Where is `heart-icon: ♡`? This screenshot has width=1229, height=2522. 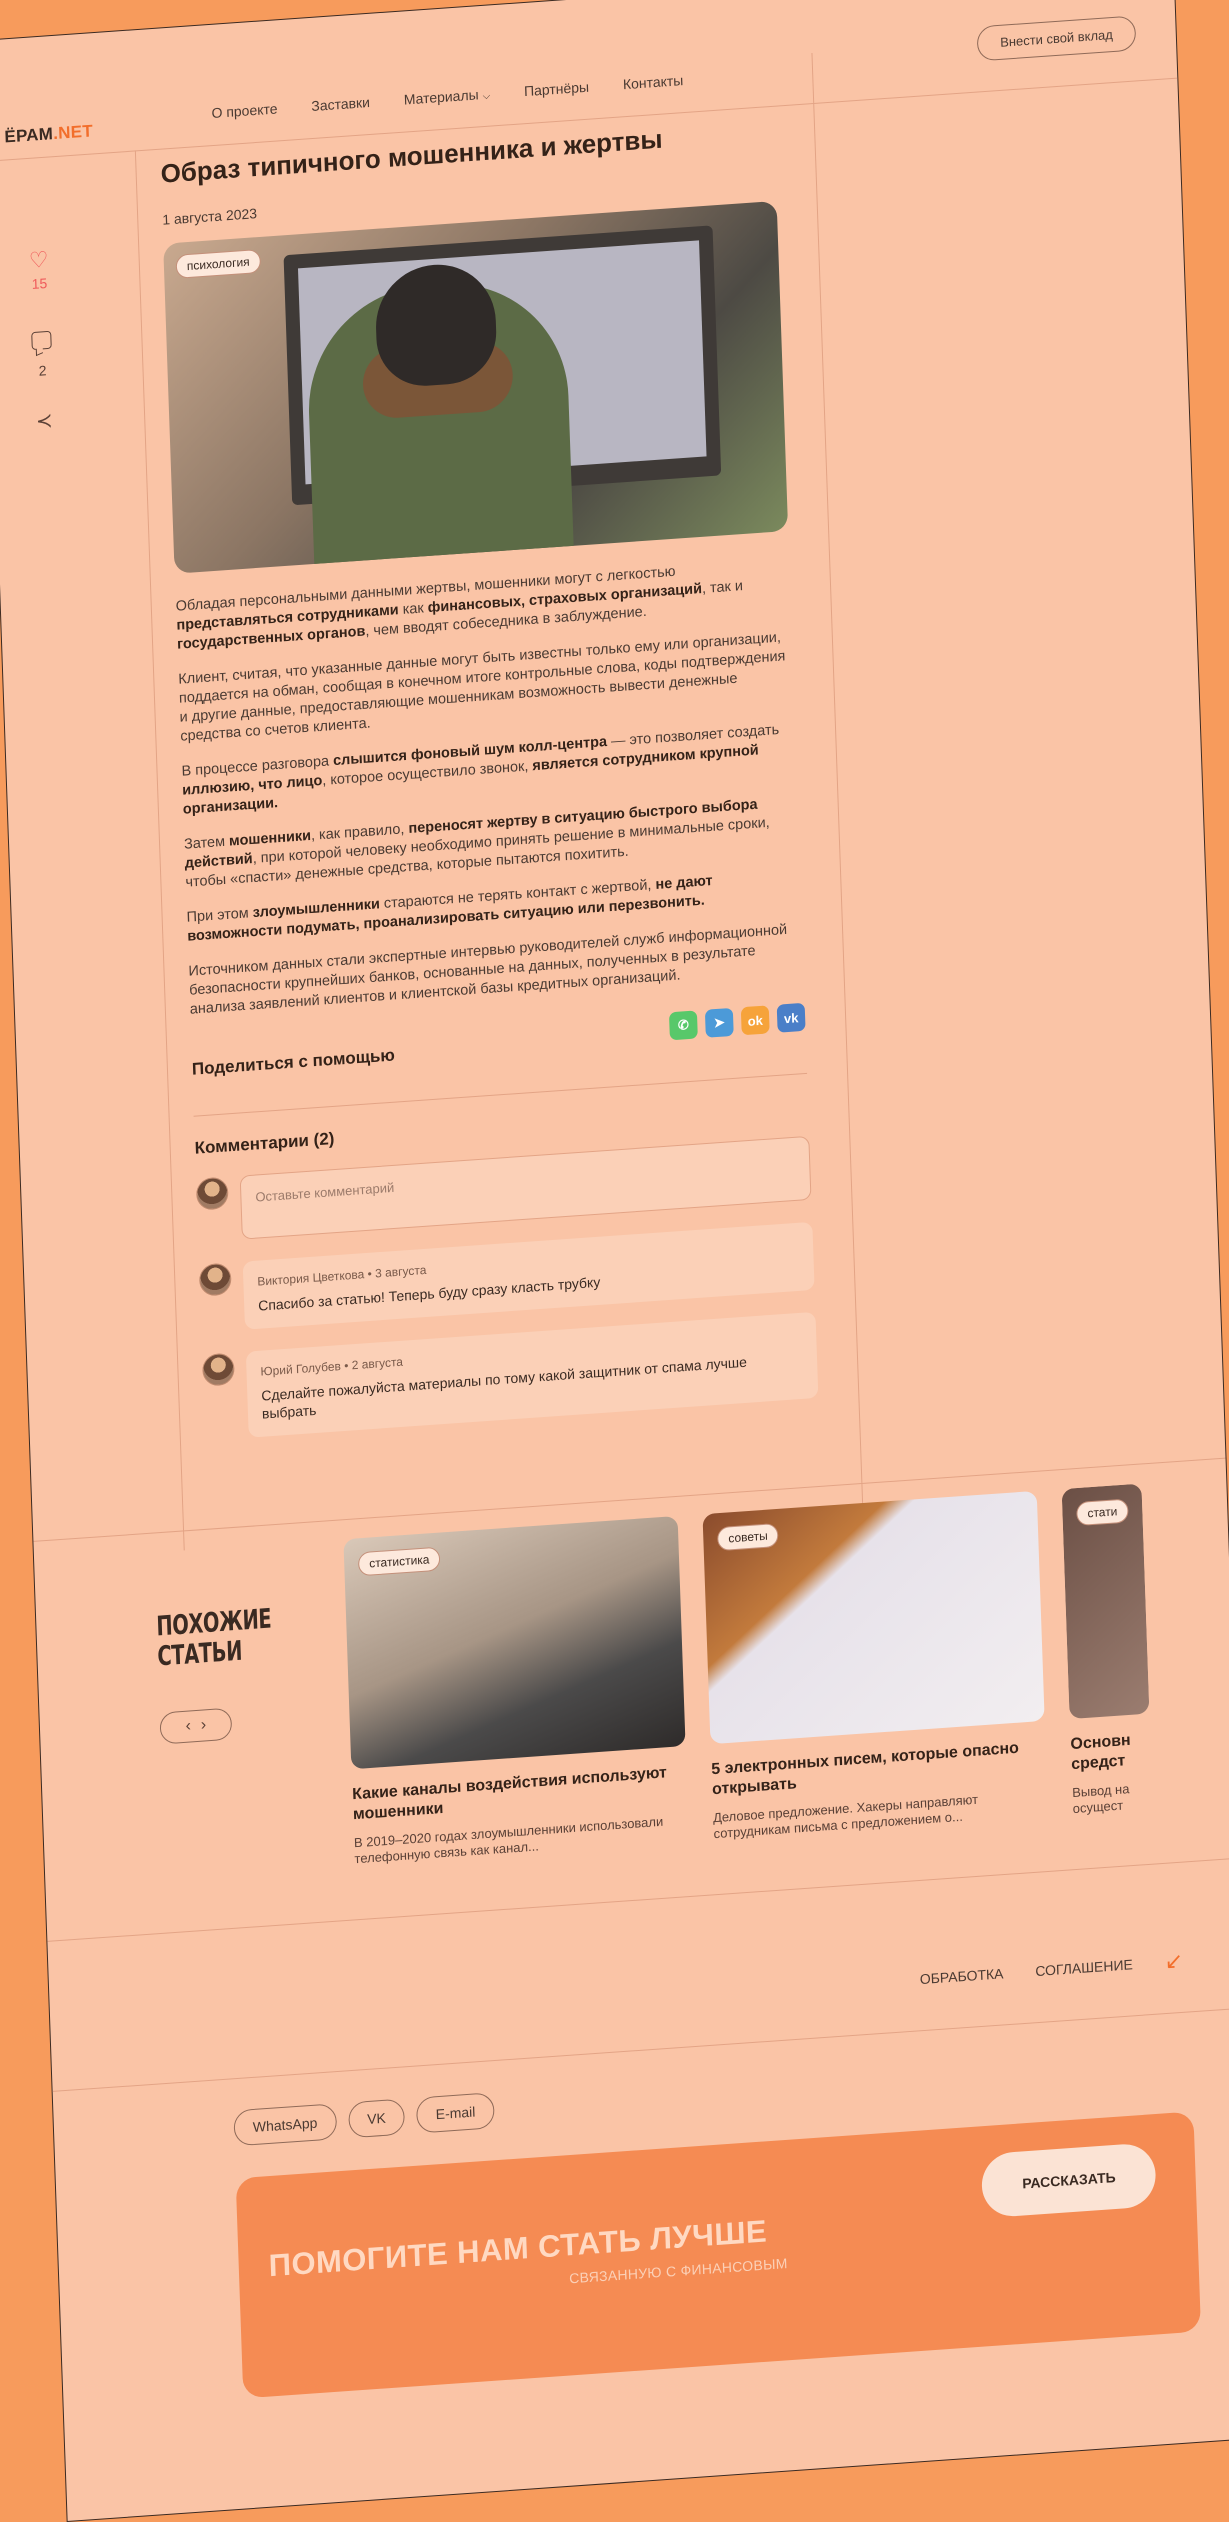
heart-icon: ♡ is located at coordinates (38, 260).